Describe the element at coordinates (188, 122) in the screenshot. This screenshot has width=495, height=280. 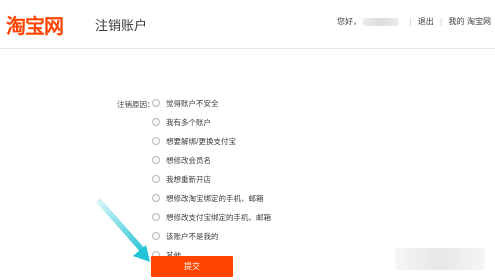
I see `reason-option-label: 我有多个账户` at that location.